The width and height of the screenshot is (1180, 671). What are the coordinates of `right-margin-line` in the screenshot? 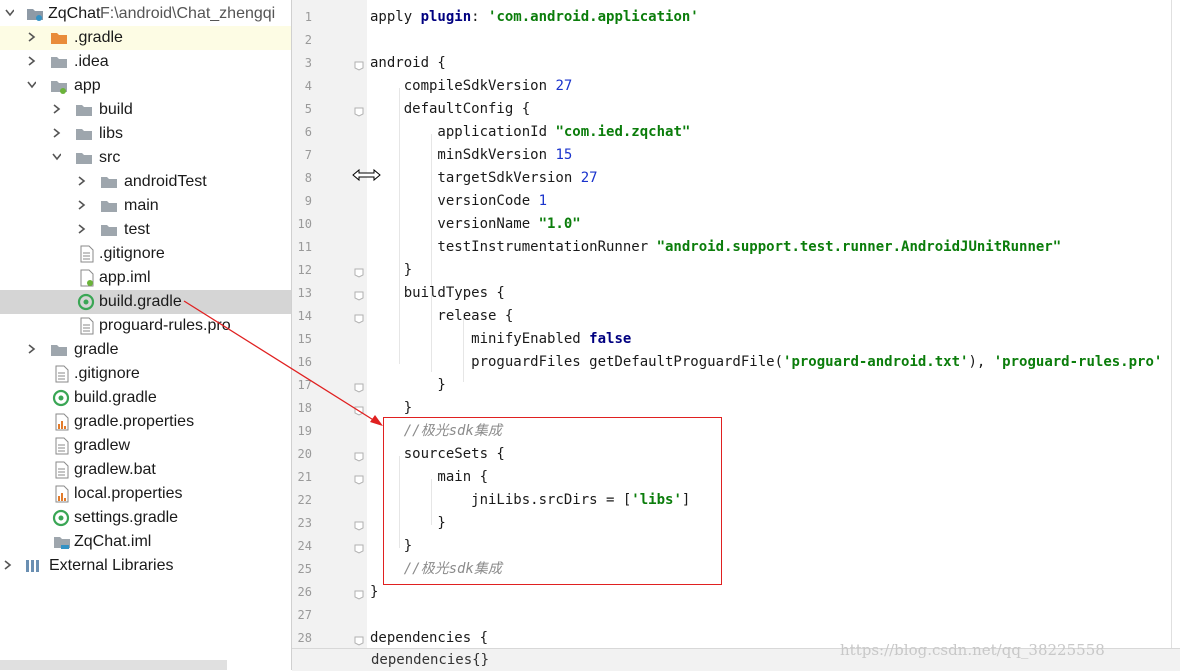 It's located at (1171, 324).